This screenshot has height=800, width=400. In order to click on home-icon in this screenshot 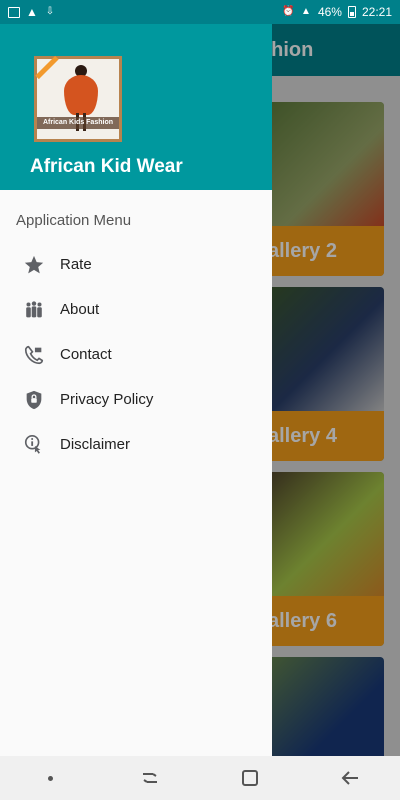, I will do `click(250, 778)`.